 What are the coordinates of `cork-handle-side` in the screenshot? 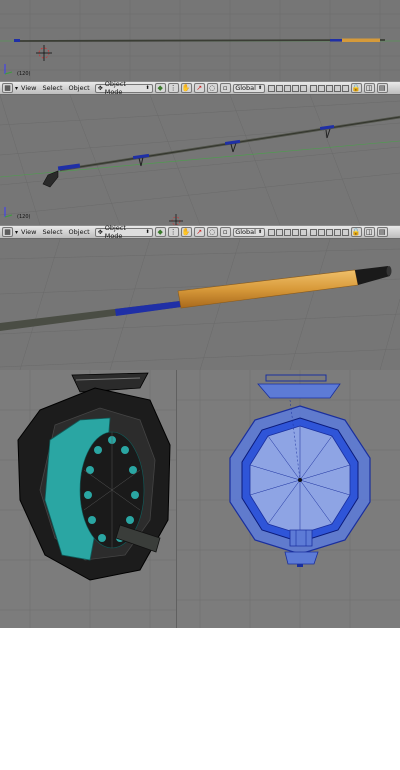 It's located at (361, 40).